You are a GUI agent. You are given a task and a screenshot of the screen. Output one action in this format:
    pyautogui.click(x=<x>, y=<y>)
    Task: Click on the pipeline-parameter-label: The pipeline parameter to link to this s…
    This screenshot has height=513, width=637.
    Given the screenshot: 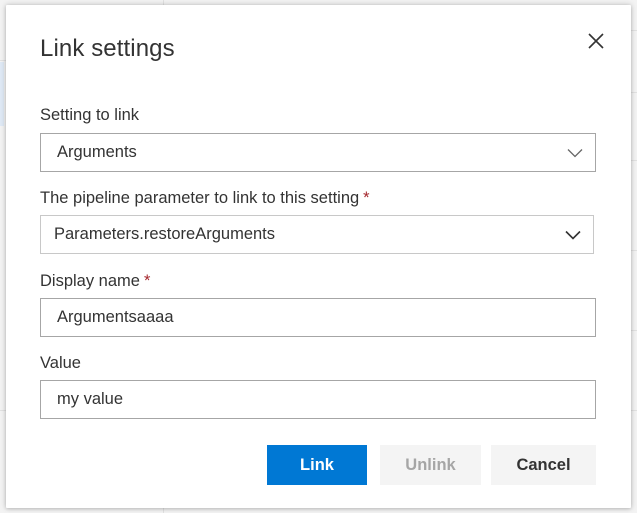 What is the action you would take?
    pyautogui.click(x=205, y=198)
    